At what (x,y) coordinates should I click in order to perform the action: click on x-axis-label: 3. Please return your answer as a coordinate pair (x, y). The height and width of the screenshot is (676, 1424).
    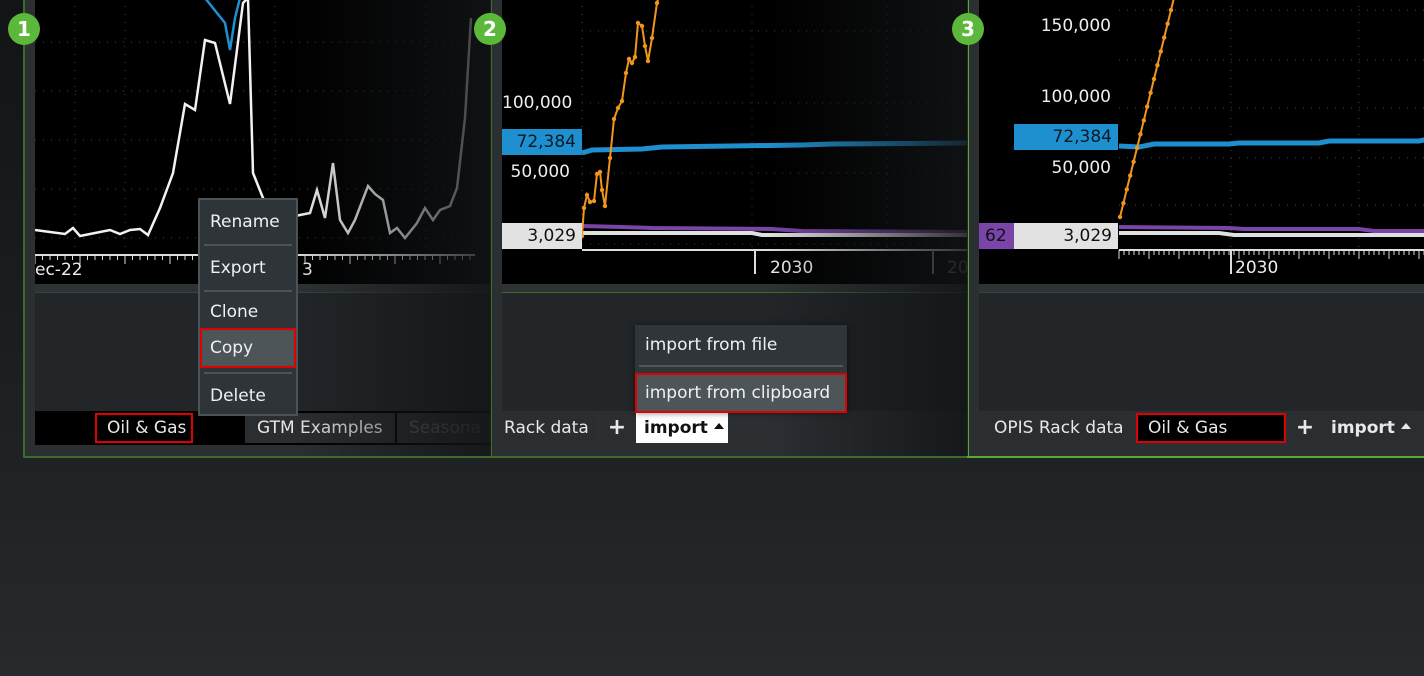
    Looking at the image, I should click on (307, 270).